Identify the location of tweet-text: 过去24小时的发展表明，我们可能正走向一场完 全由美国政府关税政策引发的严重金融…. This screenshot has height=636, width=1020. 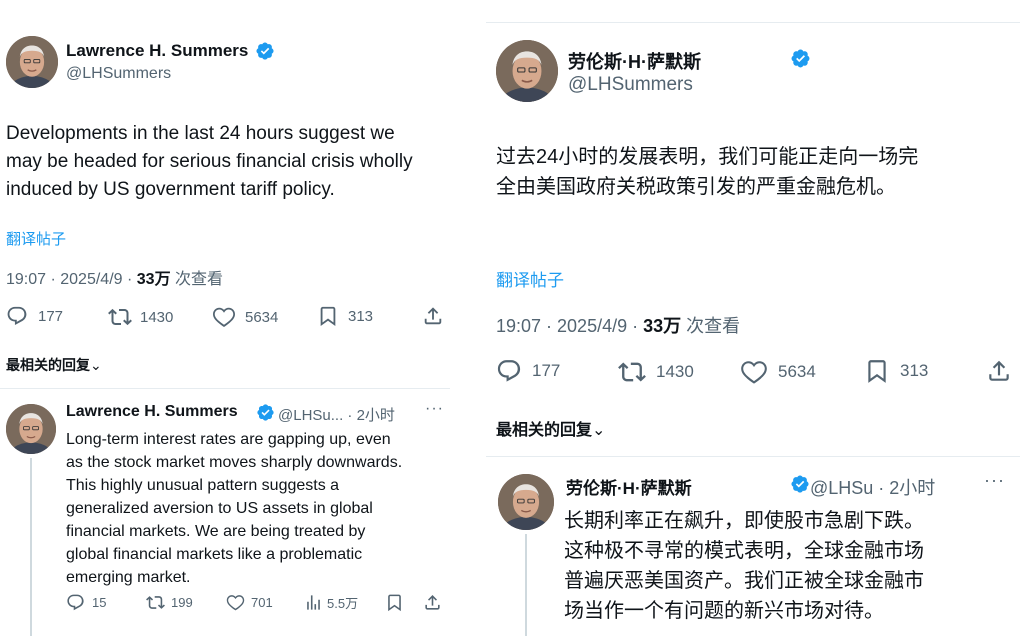
(751, 172).